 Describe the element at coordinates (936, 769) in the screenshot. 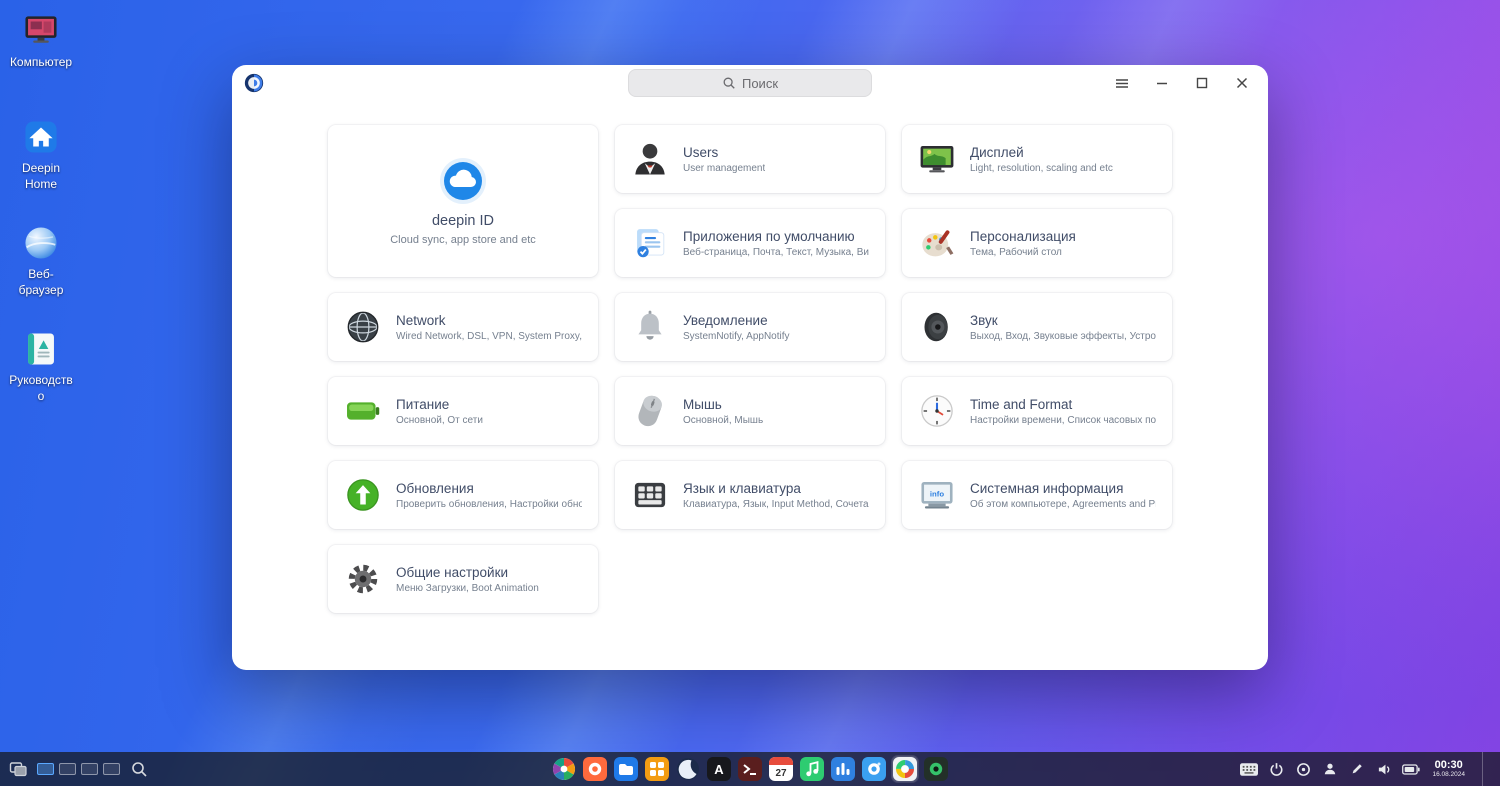

I see `dock-screen-capture-icon` at that location.